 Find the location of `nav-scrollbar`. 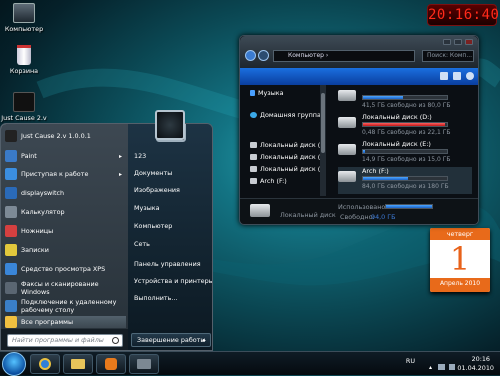

nav-scrollbar is located at coordinates (323, 140).